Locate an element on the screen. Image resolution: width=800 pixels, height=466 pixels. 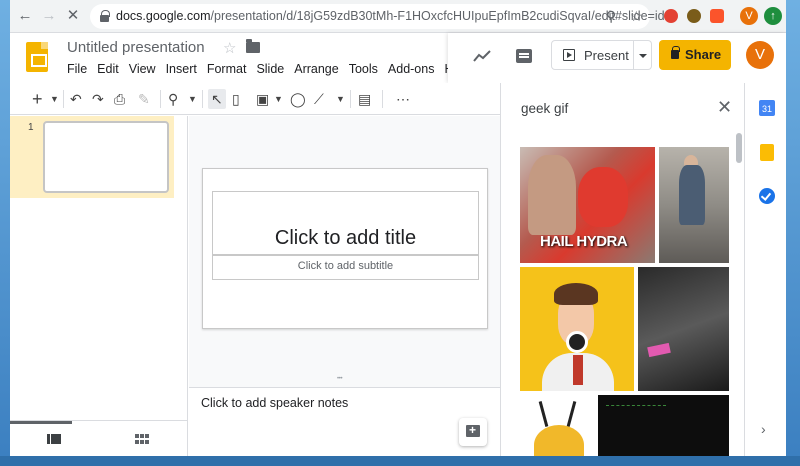
update-icon: ↑ is located at coordinates (773, 16).